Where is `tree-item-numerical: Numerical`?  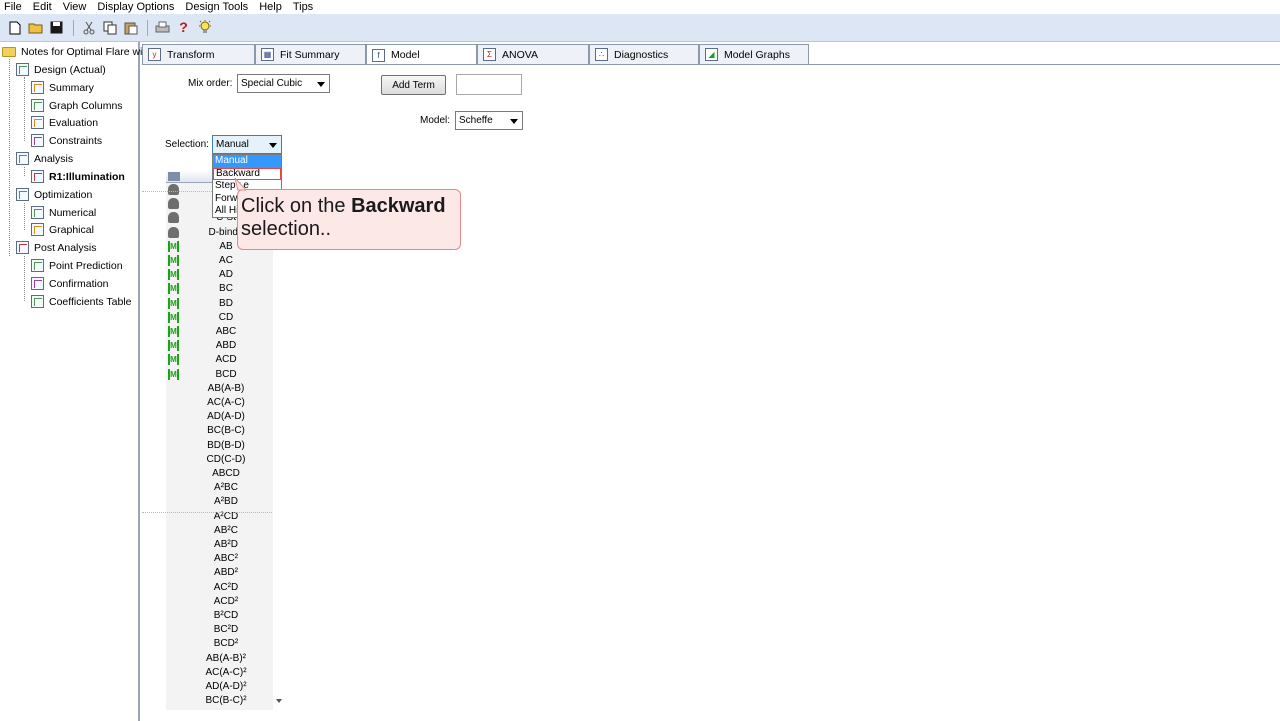 tree-item-numerical: Numerical is located at coordinates (63, 212).